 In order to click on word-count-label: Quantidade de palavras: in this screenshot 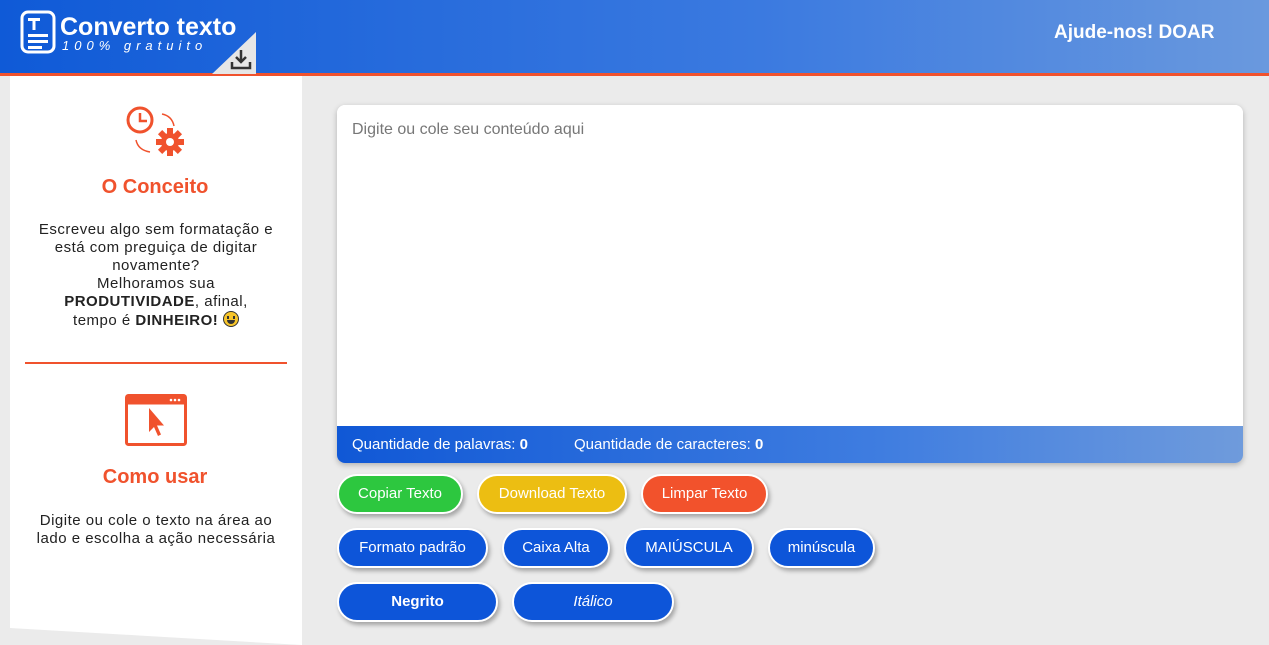, I will do `click(434, 444)`.